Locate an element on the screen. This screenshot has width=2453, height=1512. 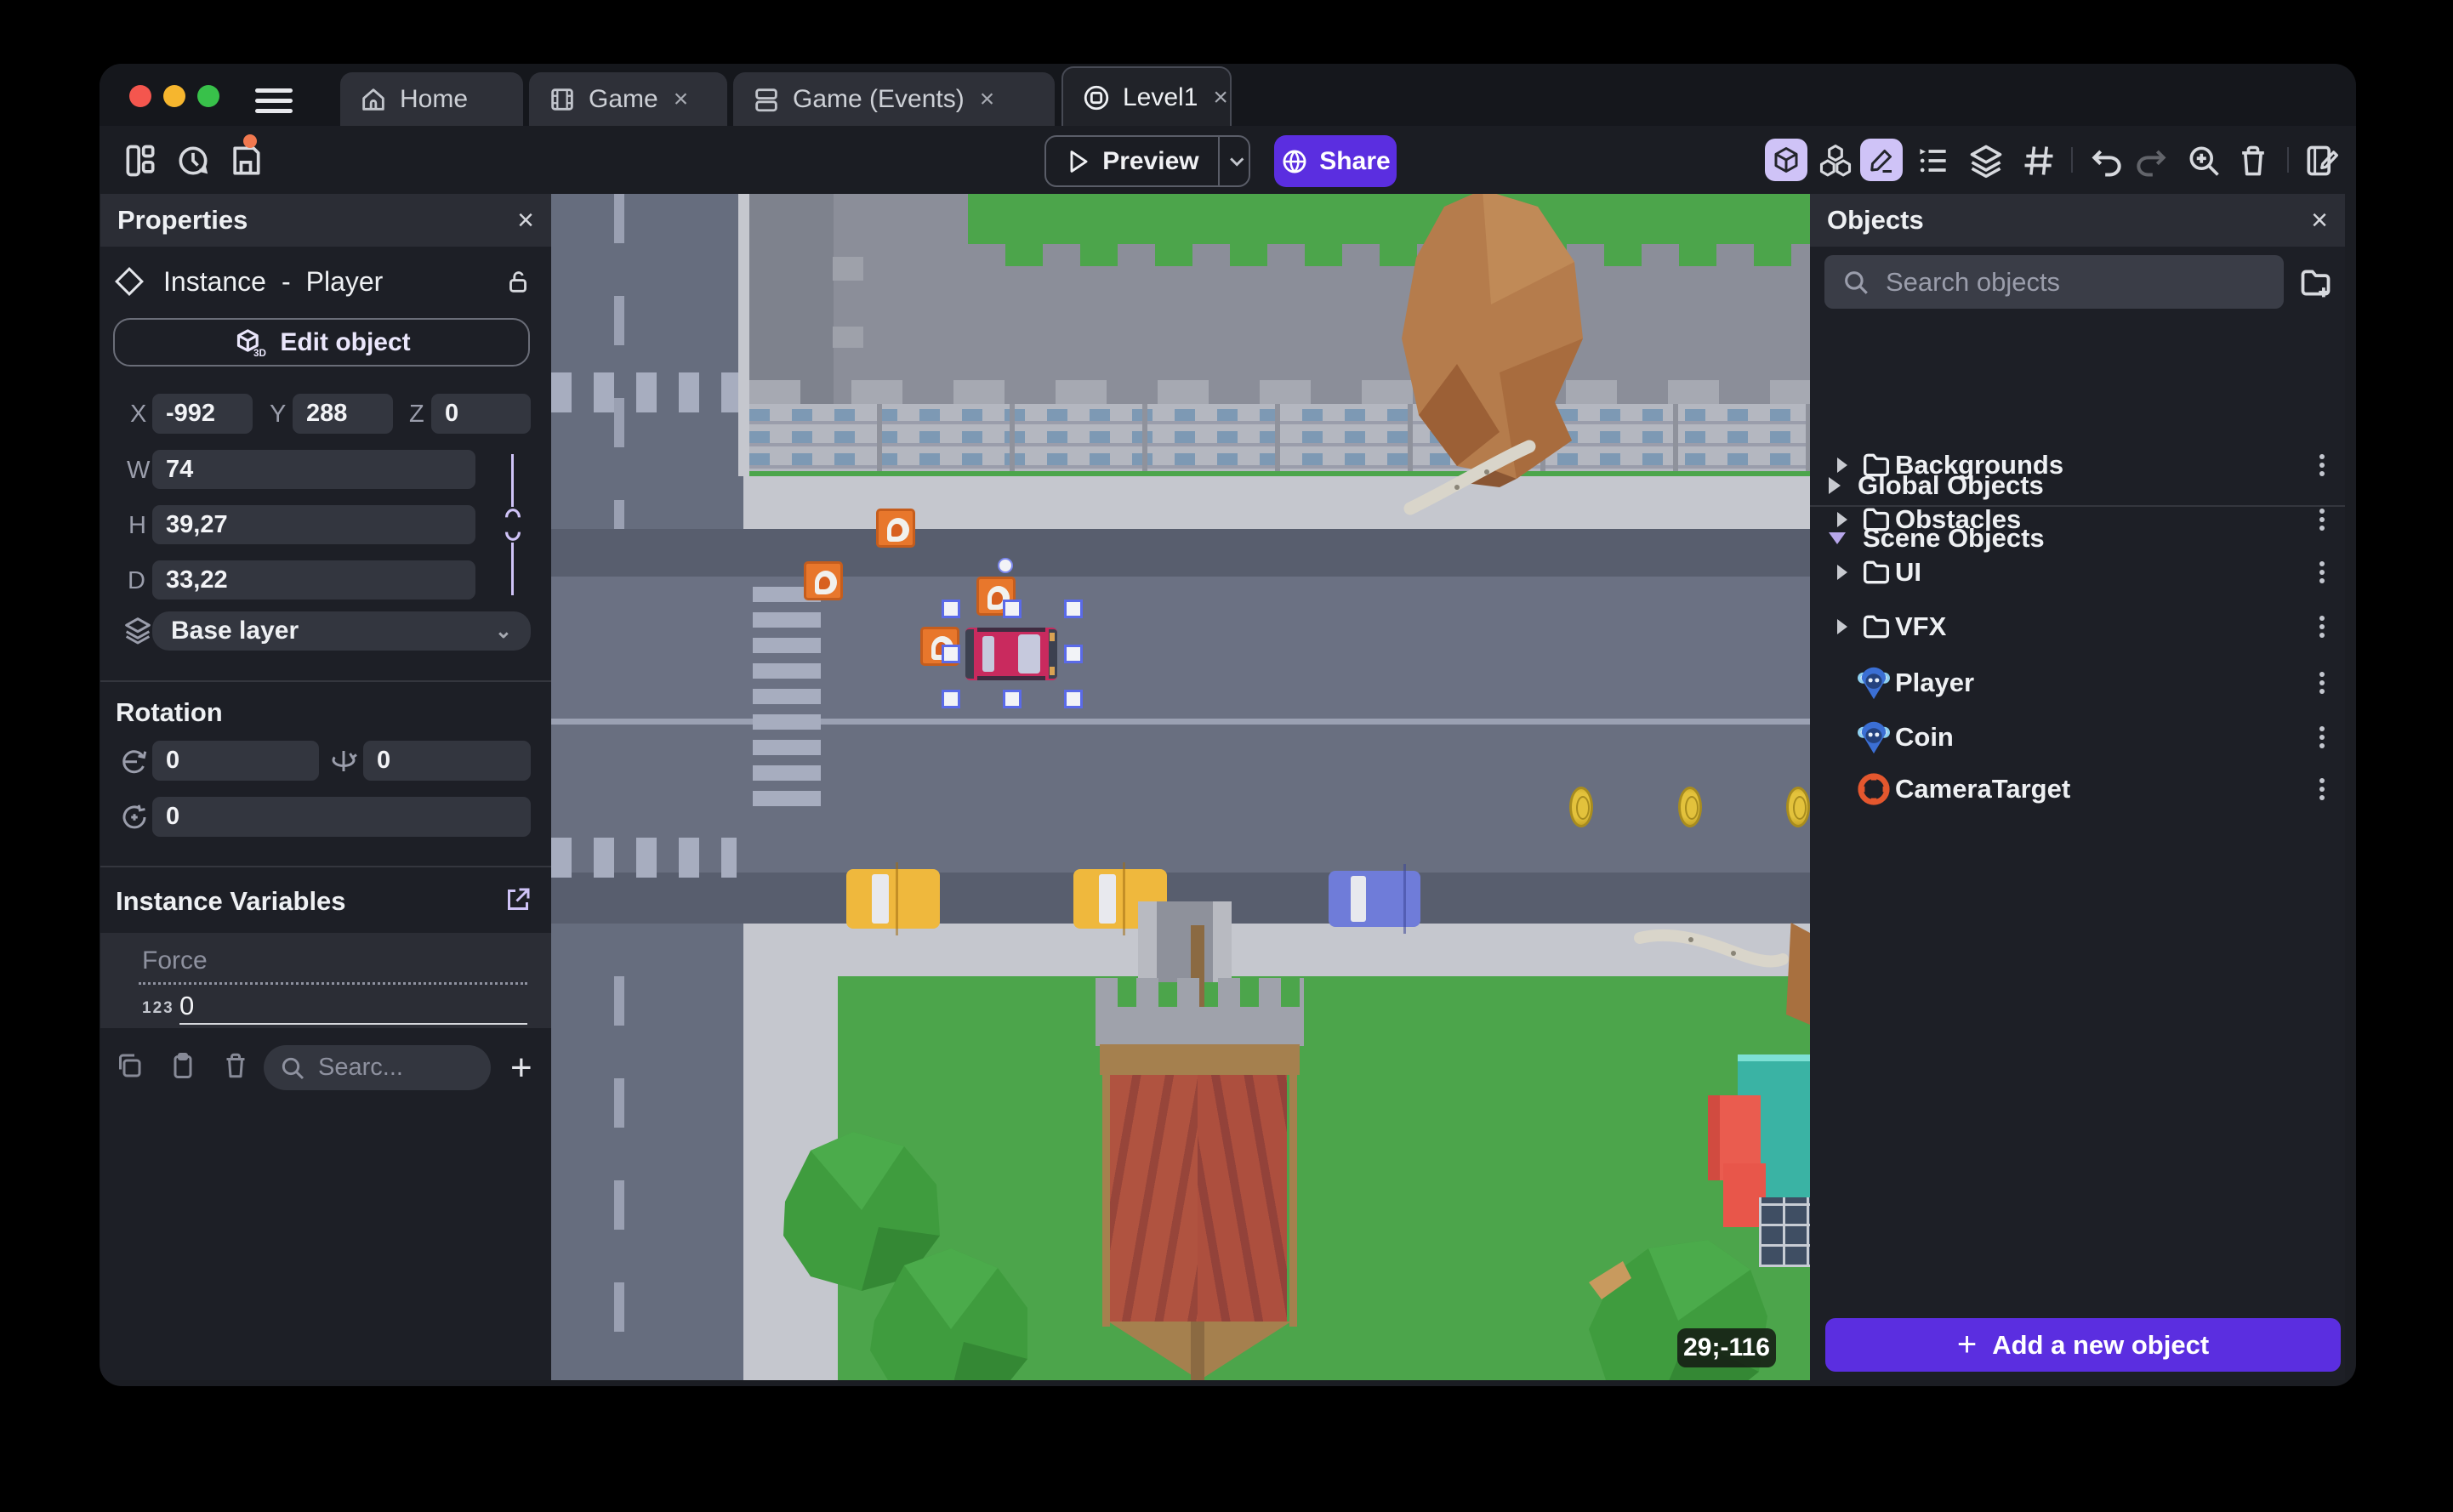
edit-mode-button is located at coordinates (1881, 160).